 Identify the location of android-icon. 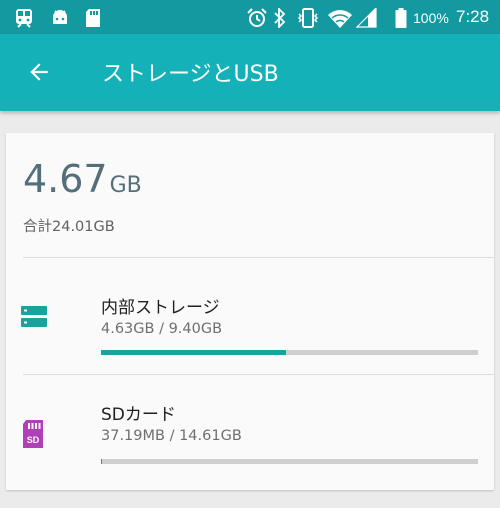
(60, 17).